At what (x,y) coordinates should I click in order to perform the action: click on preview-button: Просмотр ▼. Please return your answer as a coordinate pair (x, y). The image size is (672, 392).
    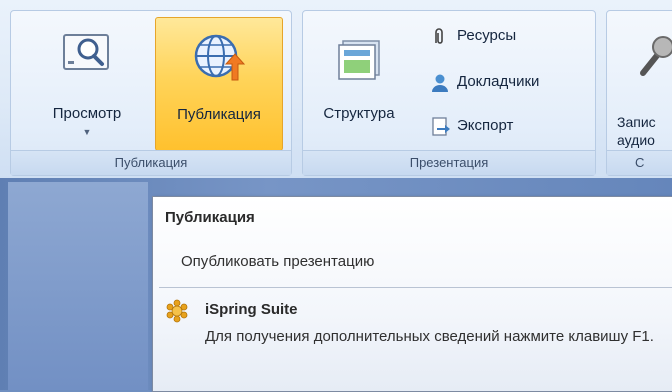
    Looking at the image, I should click on (87, 84).